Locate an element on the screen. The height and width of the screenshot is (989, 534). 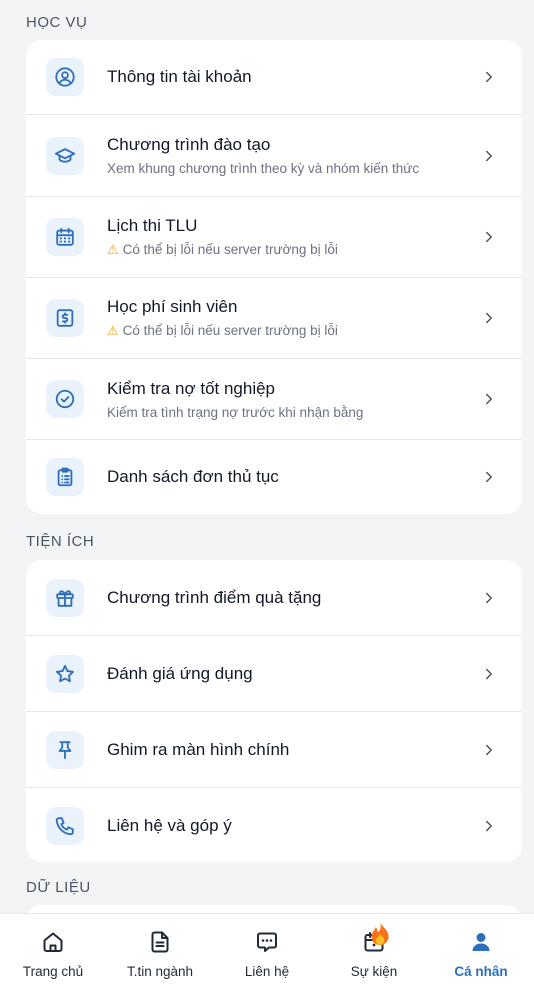
check-circle-icon is located at coordinates (65, 399).